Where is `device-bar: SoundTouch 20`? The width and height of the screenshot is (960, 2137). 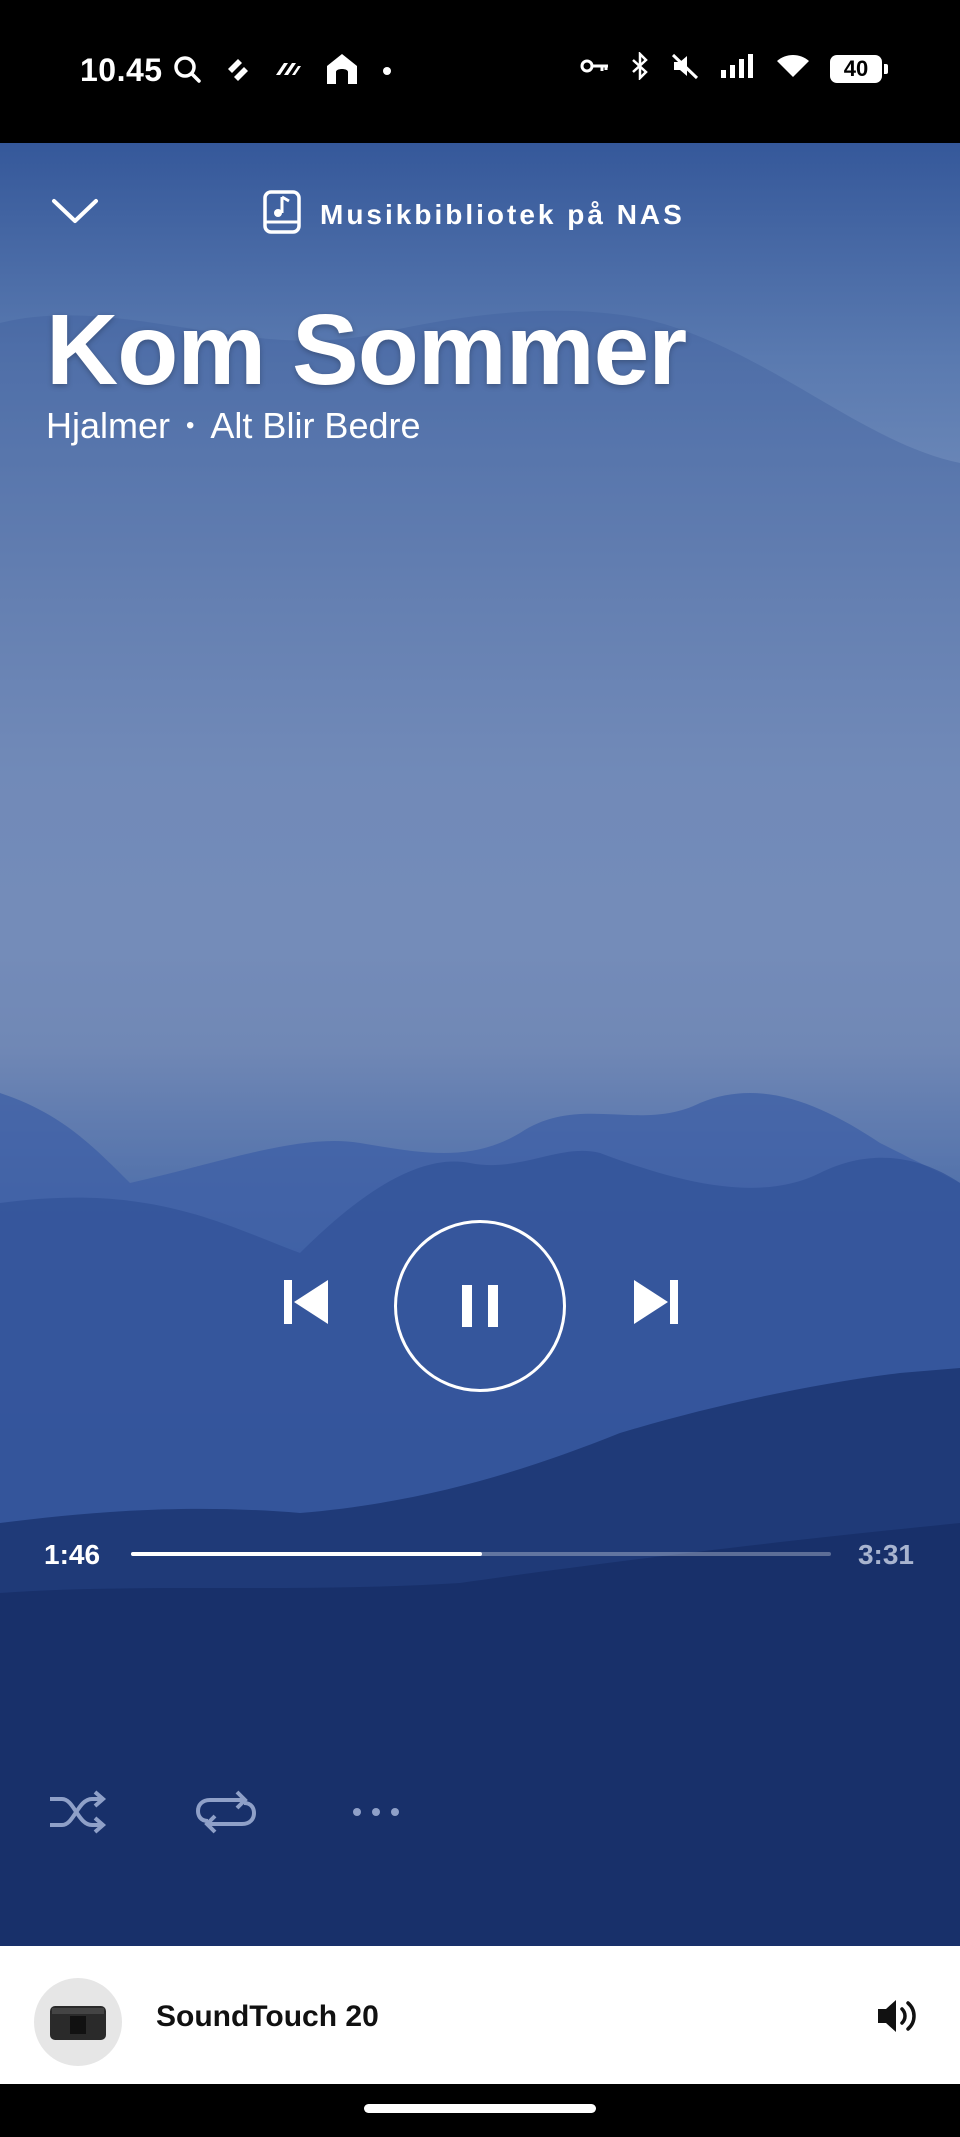 device-bar: SoundTouch 20 is located at coordinates (480, 2015).